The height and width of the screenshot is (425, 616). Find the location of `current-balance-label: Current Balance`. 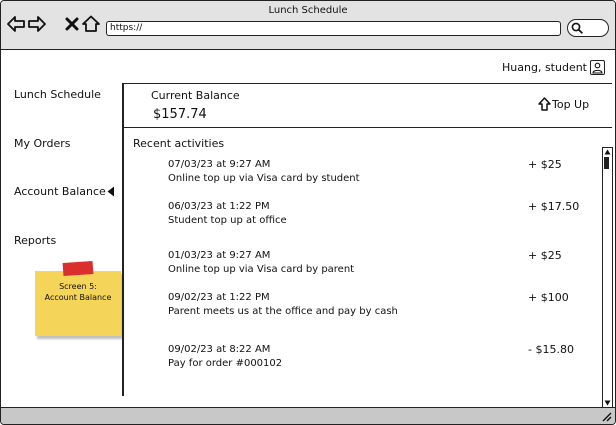

current-balance-label: Current Balance is located at coordinates (195, 95).